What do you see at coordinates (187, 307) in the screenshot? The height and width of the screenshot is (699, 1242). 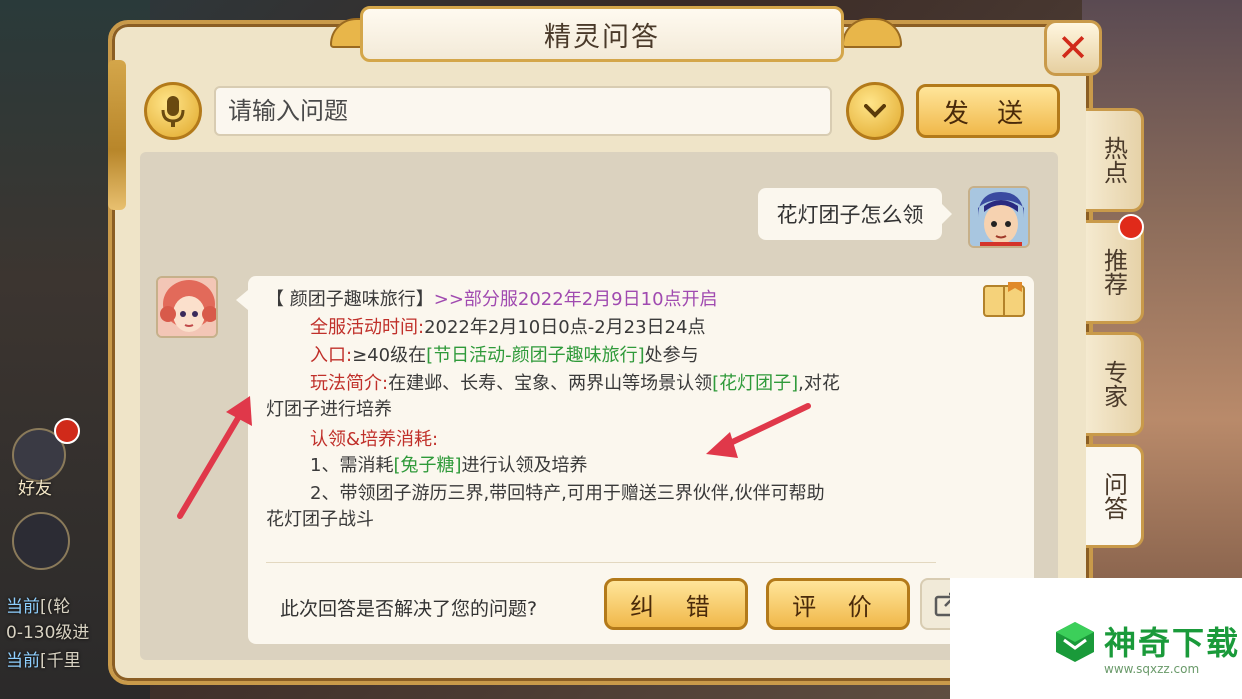 I see `spirit-avatar` at bounding box center [187, 307].